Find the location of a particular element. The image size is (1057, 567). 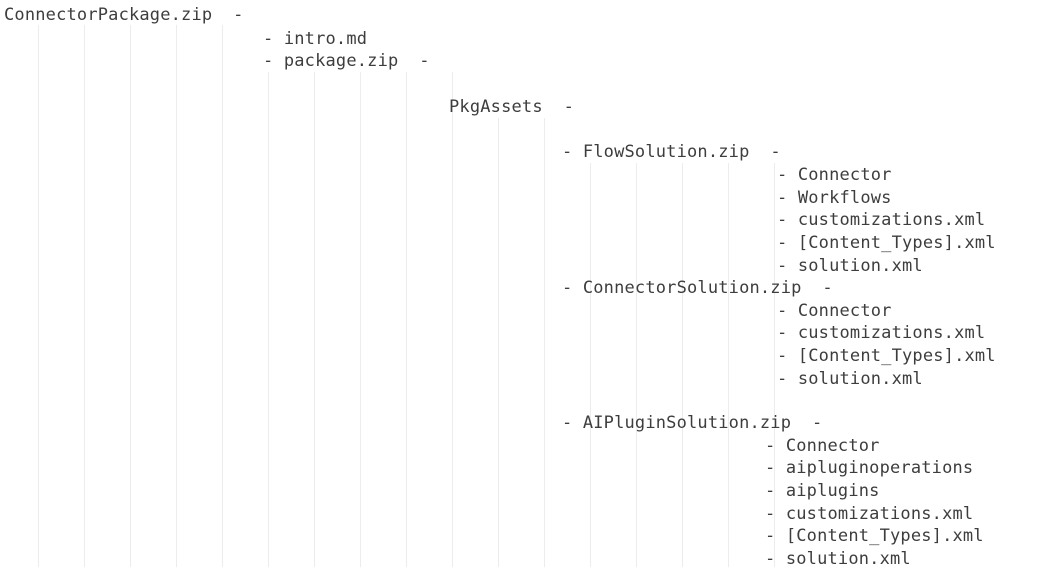

tree-node-label: intro.md is located at coordinates (325, 39).